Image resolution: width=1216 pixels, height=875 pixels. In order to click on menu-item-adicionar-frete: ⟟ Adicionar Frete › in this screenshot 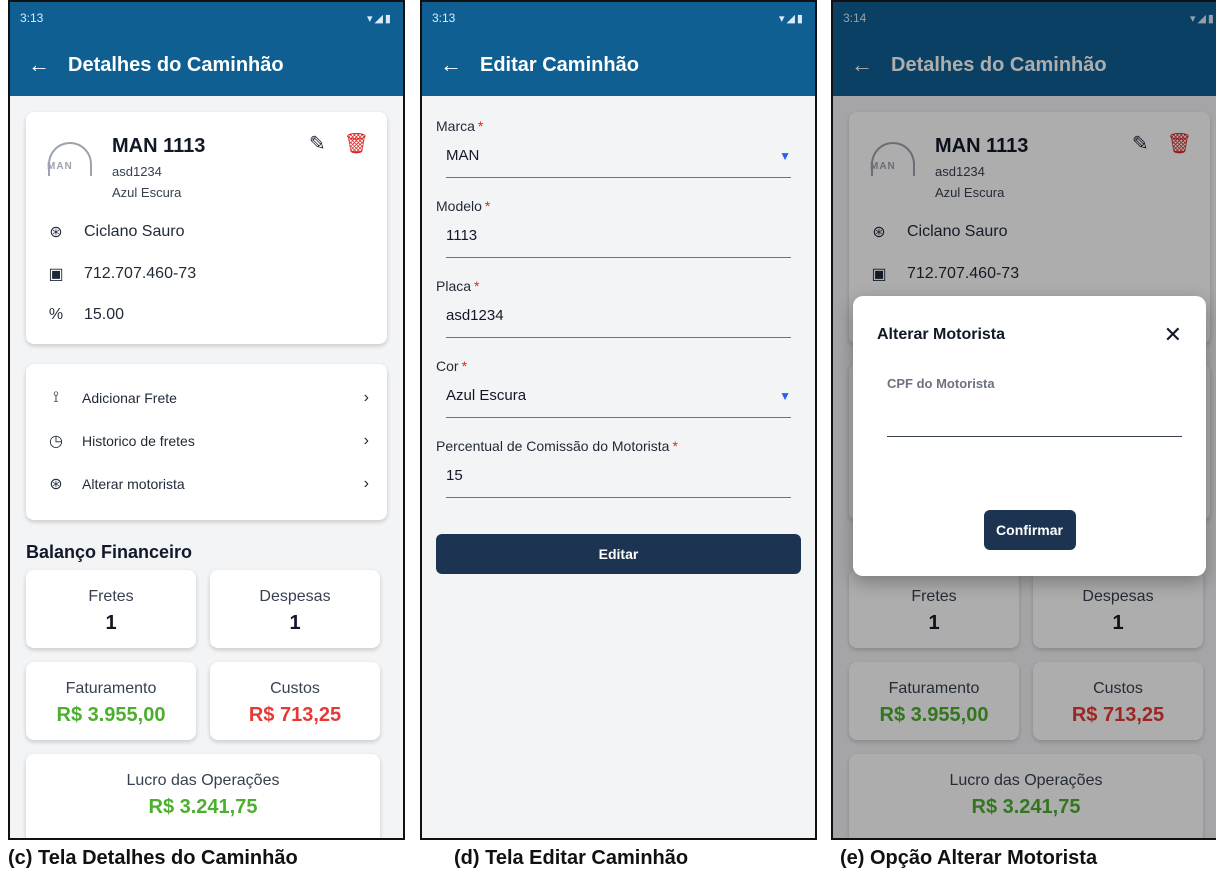, I will do `click(206, 397)`.